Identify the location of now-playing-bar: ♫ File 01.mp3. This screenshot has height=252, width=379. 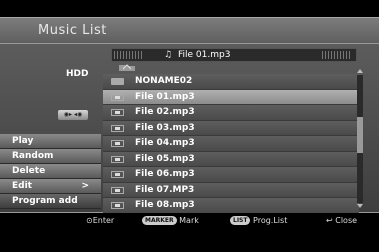
(234, 55).